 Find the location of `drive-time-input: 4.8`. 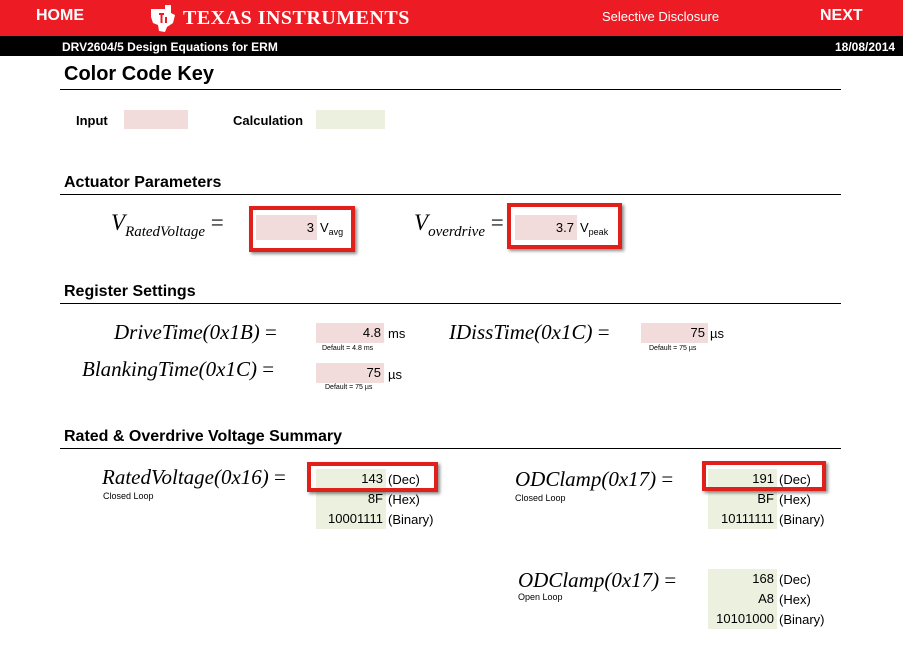

drive-time-input: 4.8 is located at coordinates (350, 333).